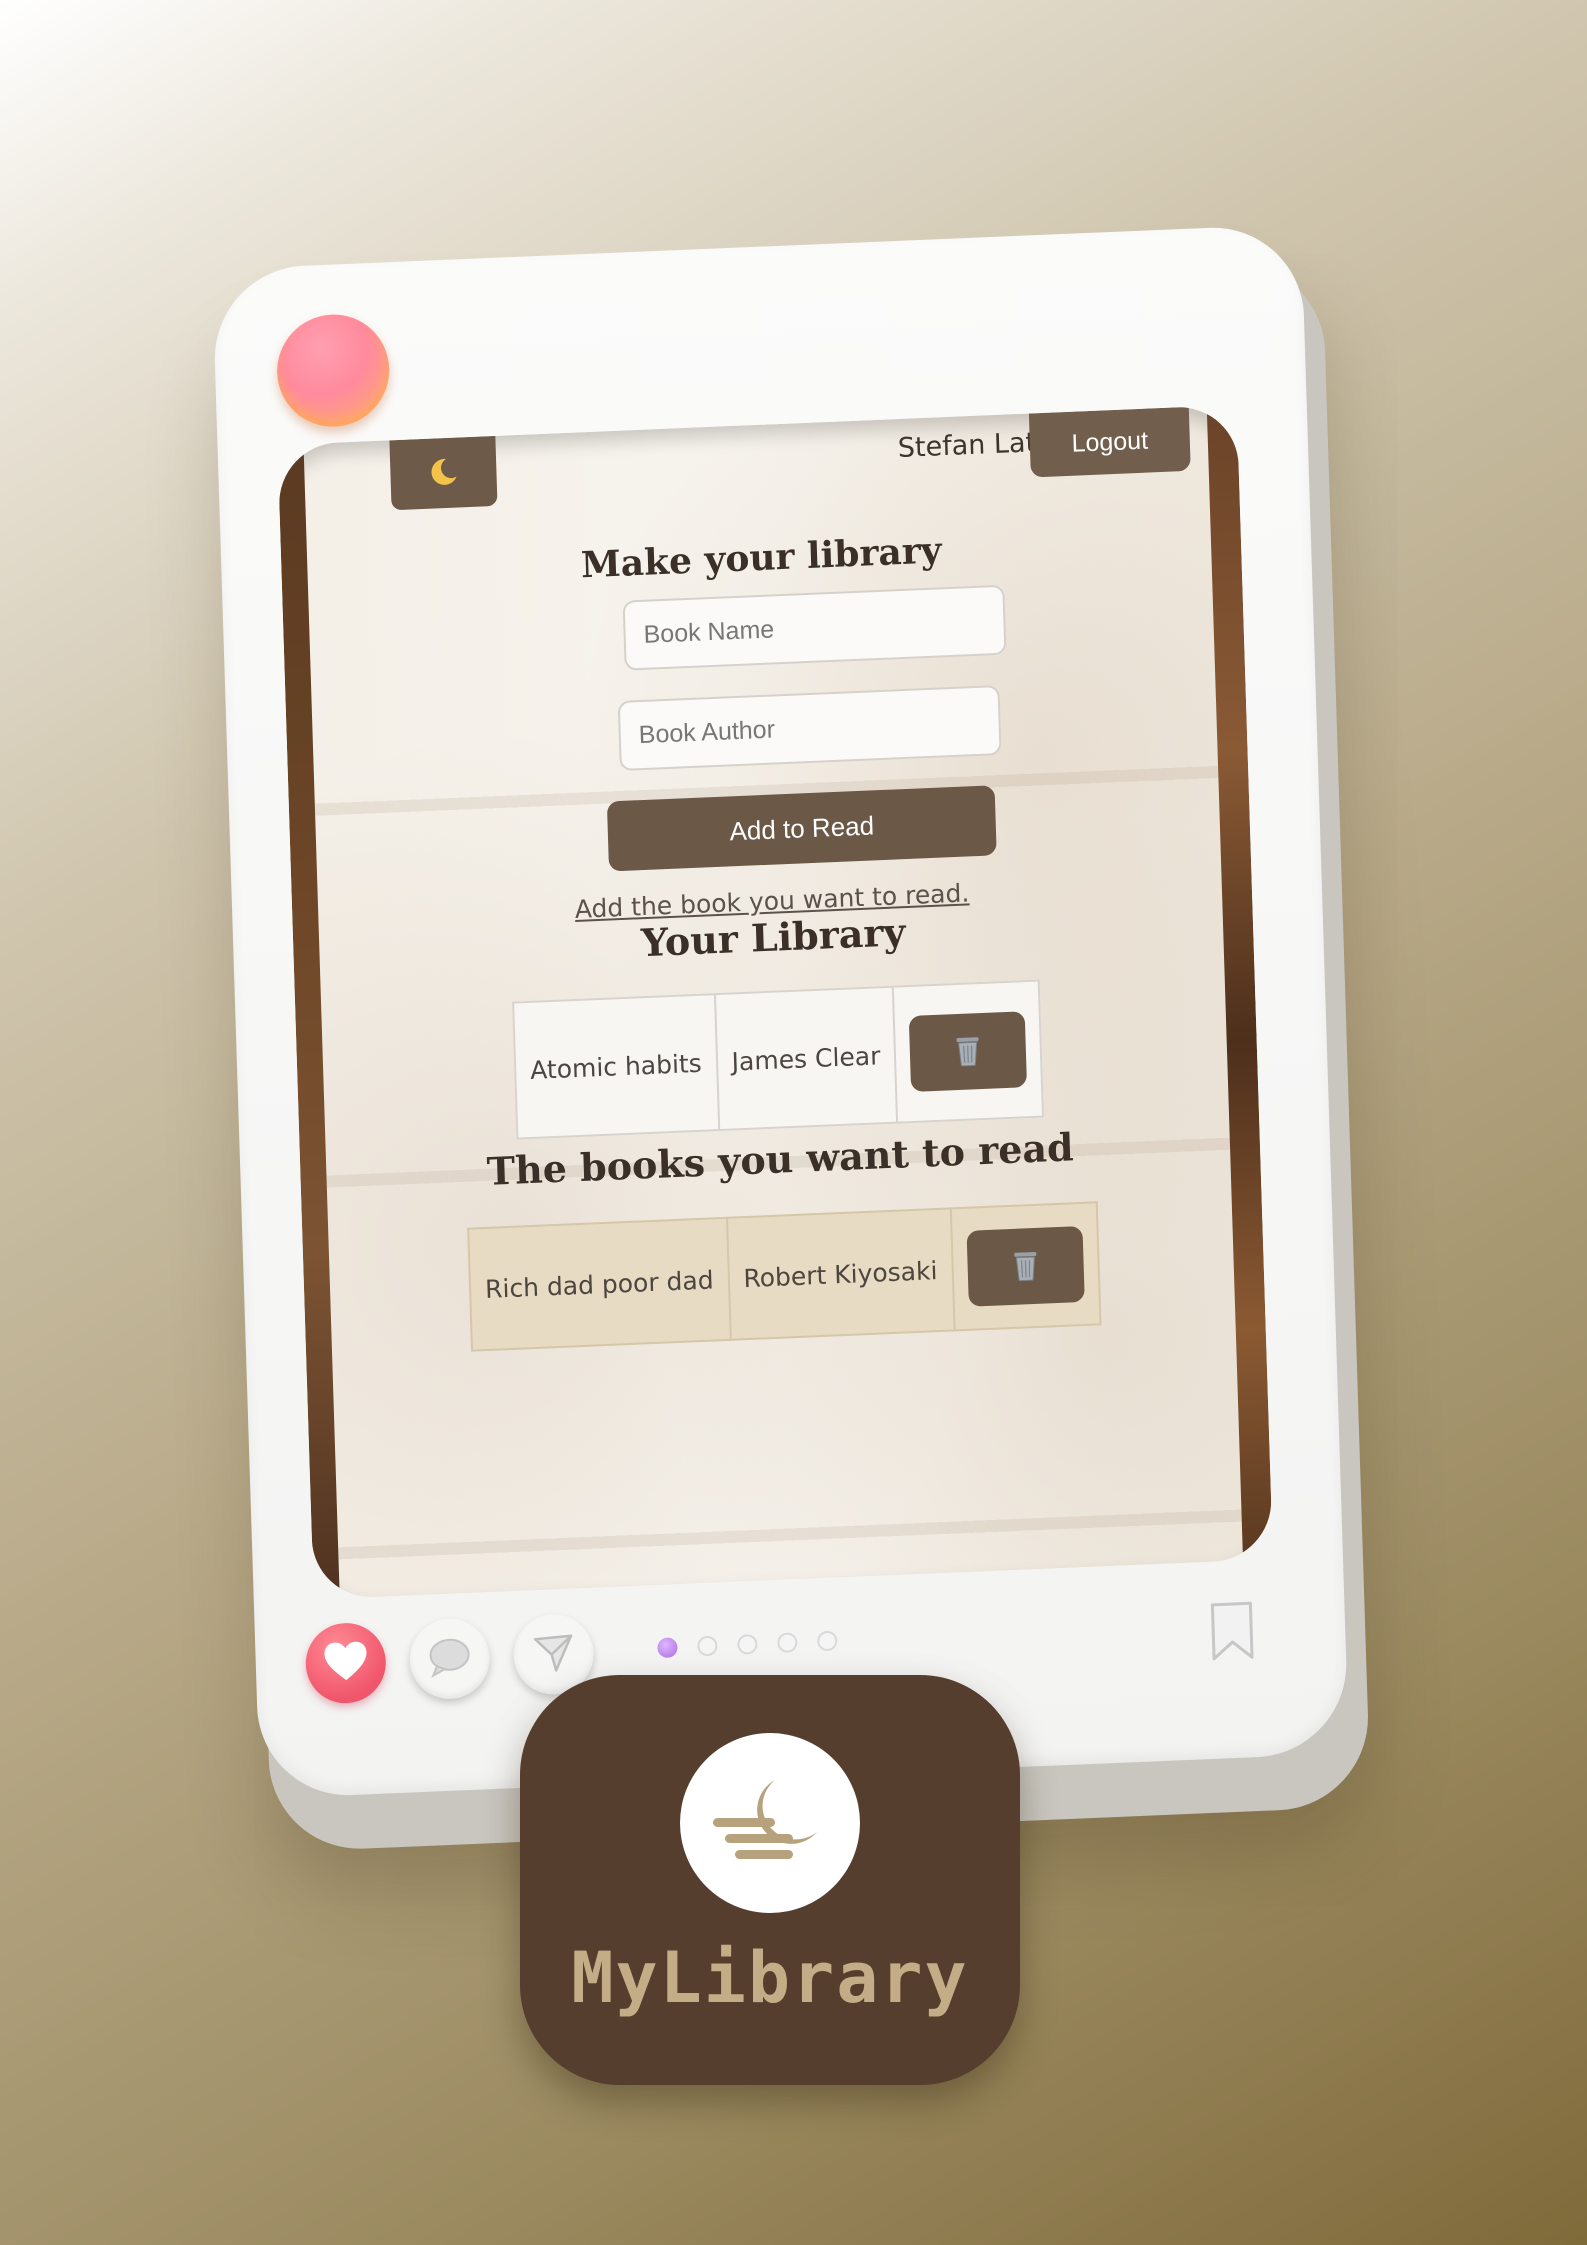 The image size is (1587, 2245). I want to click on bookmark-icon, so click(1233, 1634).